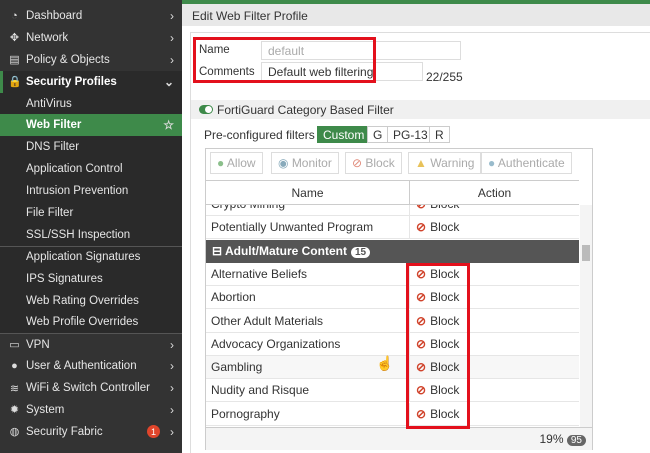  Describe the element at coordinates (218, 251) in the screenshot. I see `collapse-icon: ⊟` at that location.